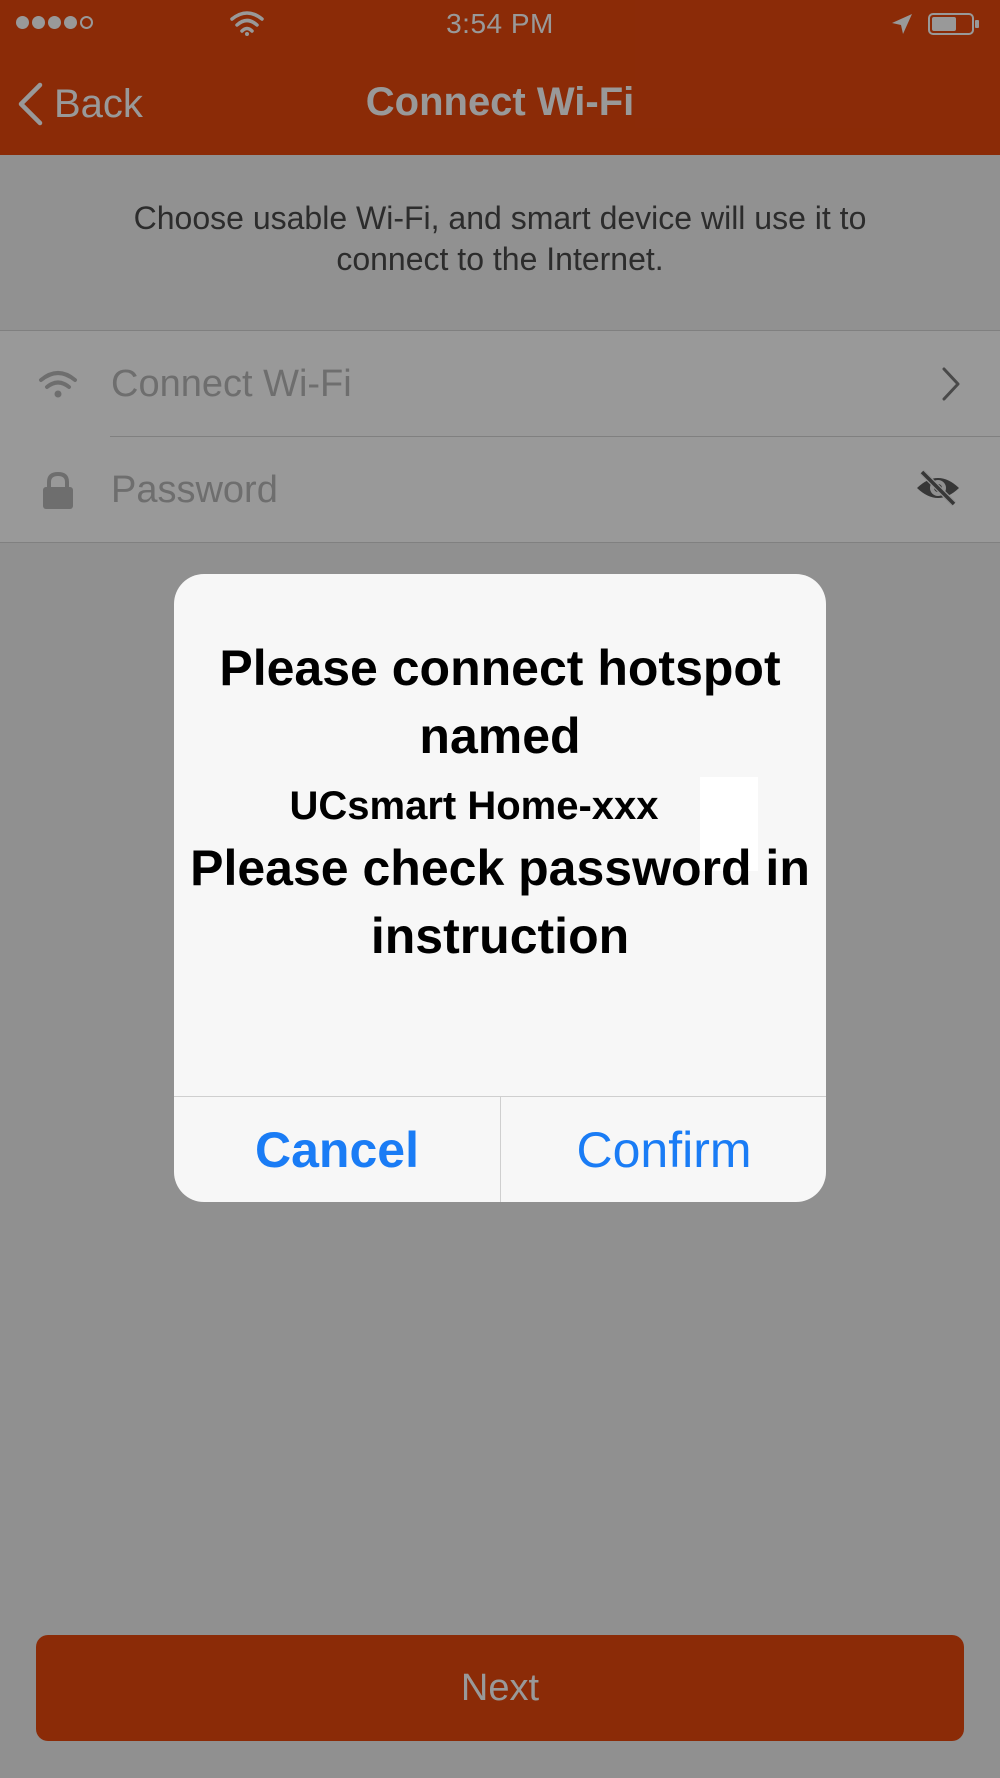  What do you see at coordinates (474, 806) in the screenshot?
I see `dialog-hotspot-name: UCsmart Home-xxx` at bounding box center [474, 806].